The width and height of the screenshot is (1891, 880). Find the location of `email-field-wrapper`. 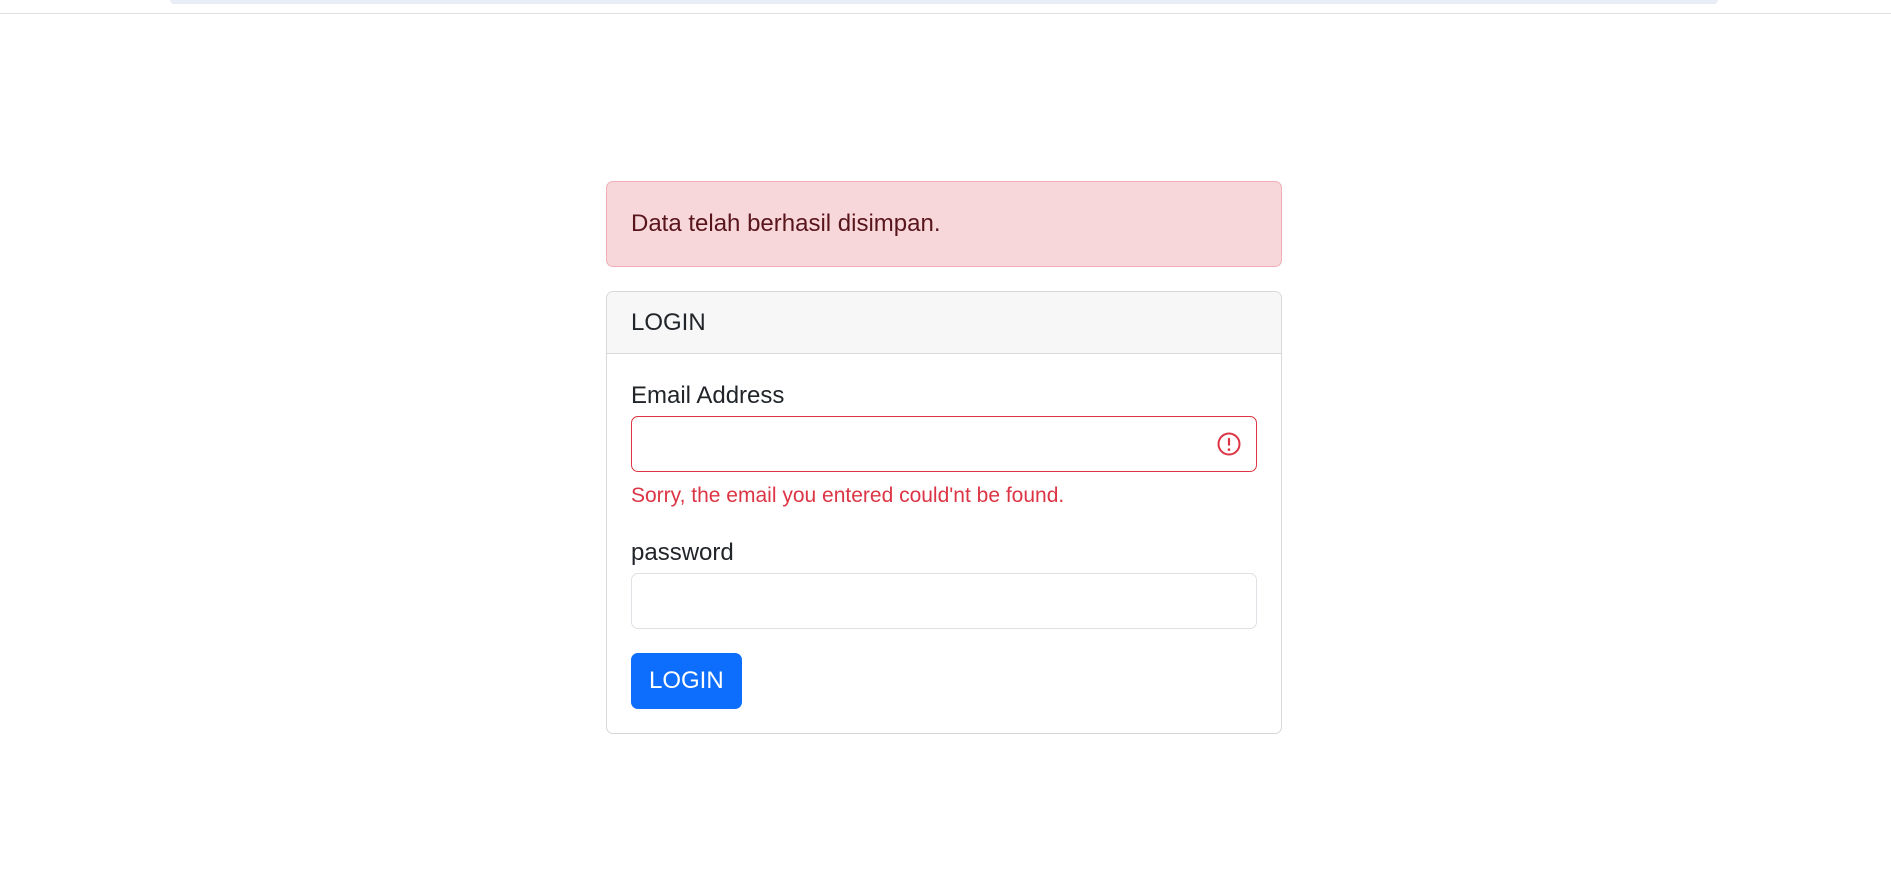

email-field-wrapper is located at coordinates (944, 444).